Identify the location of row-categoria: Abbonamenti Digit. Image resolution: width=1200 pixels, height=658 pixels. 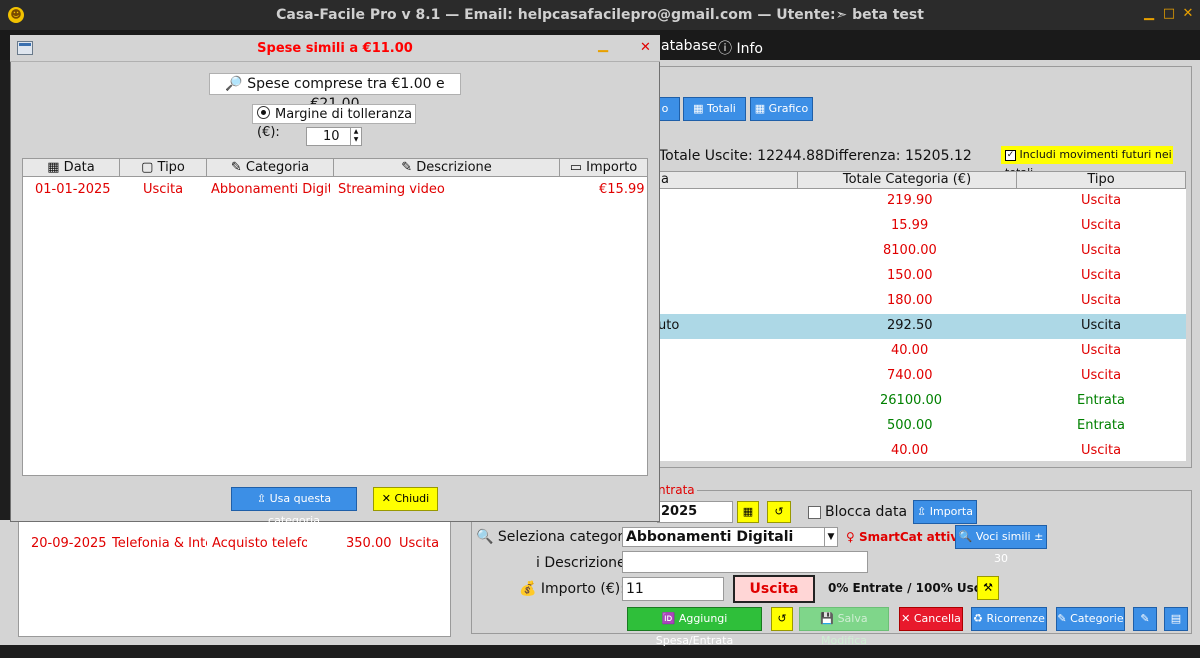
(270, 189).